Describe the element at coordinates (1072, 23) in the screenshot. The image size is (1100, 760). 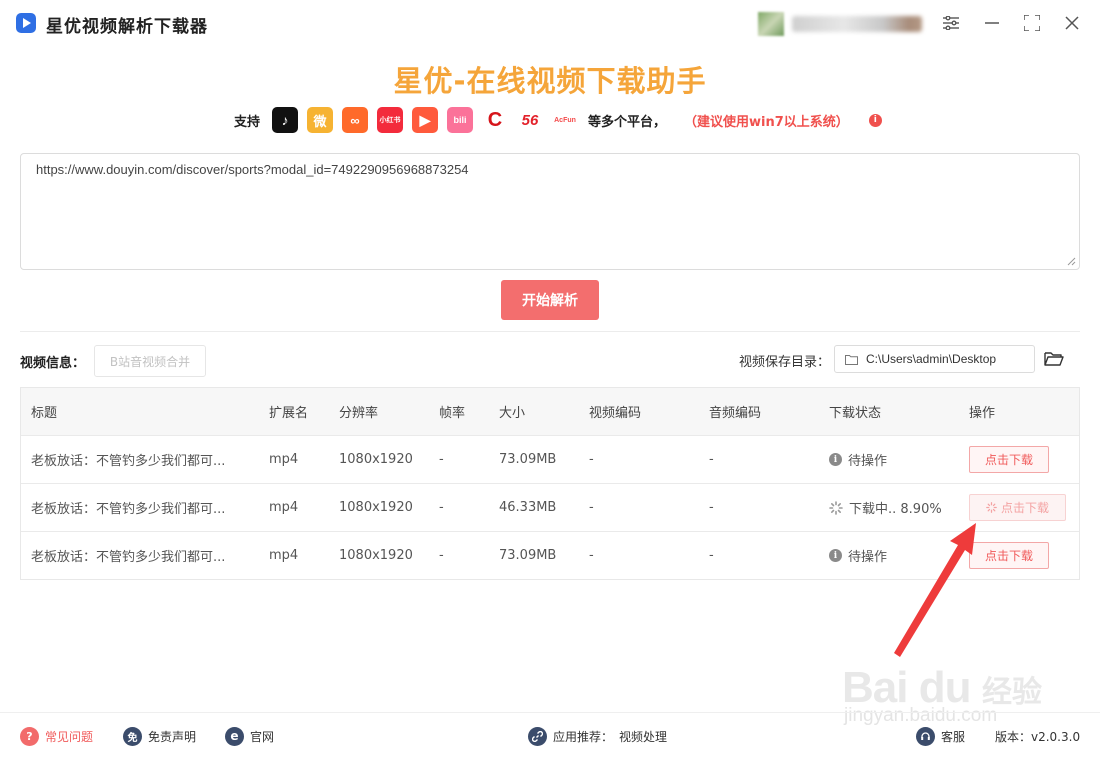
I see `close-icon` at that location.